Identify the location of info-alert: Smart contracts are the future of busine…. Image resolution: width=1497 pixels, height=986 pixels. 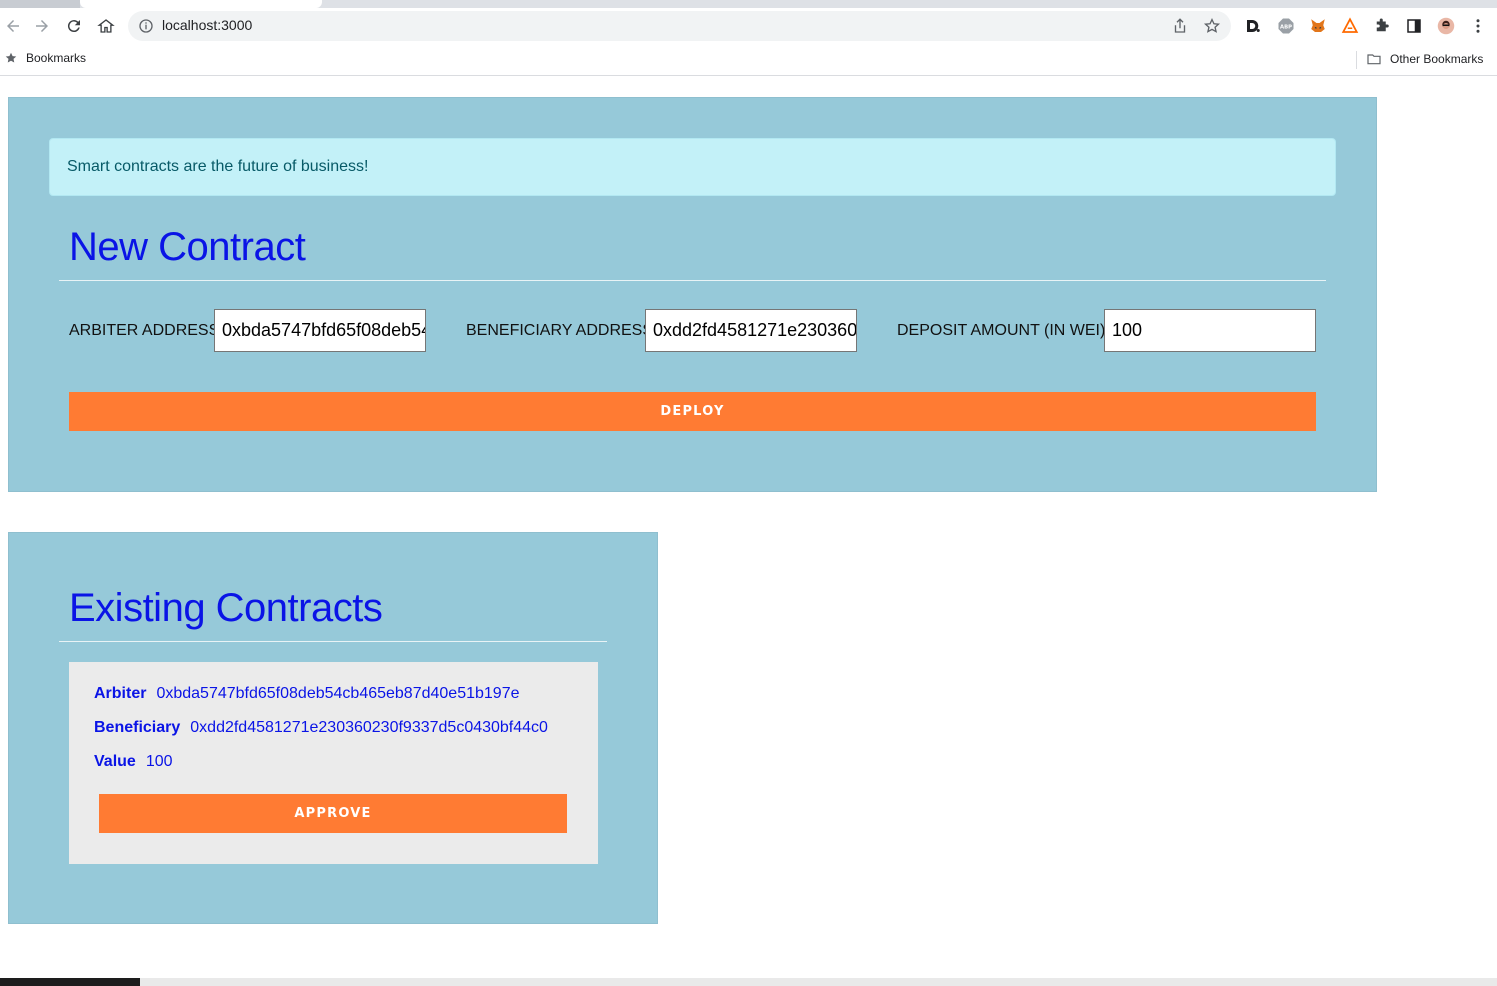
(692, 167).